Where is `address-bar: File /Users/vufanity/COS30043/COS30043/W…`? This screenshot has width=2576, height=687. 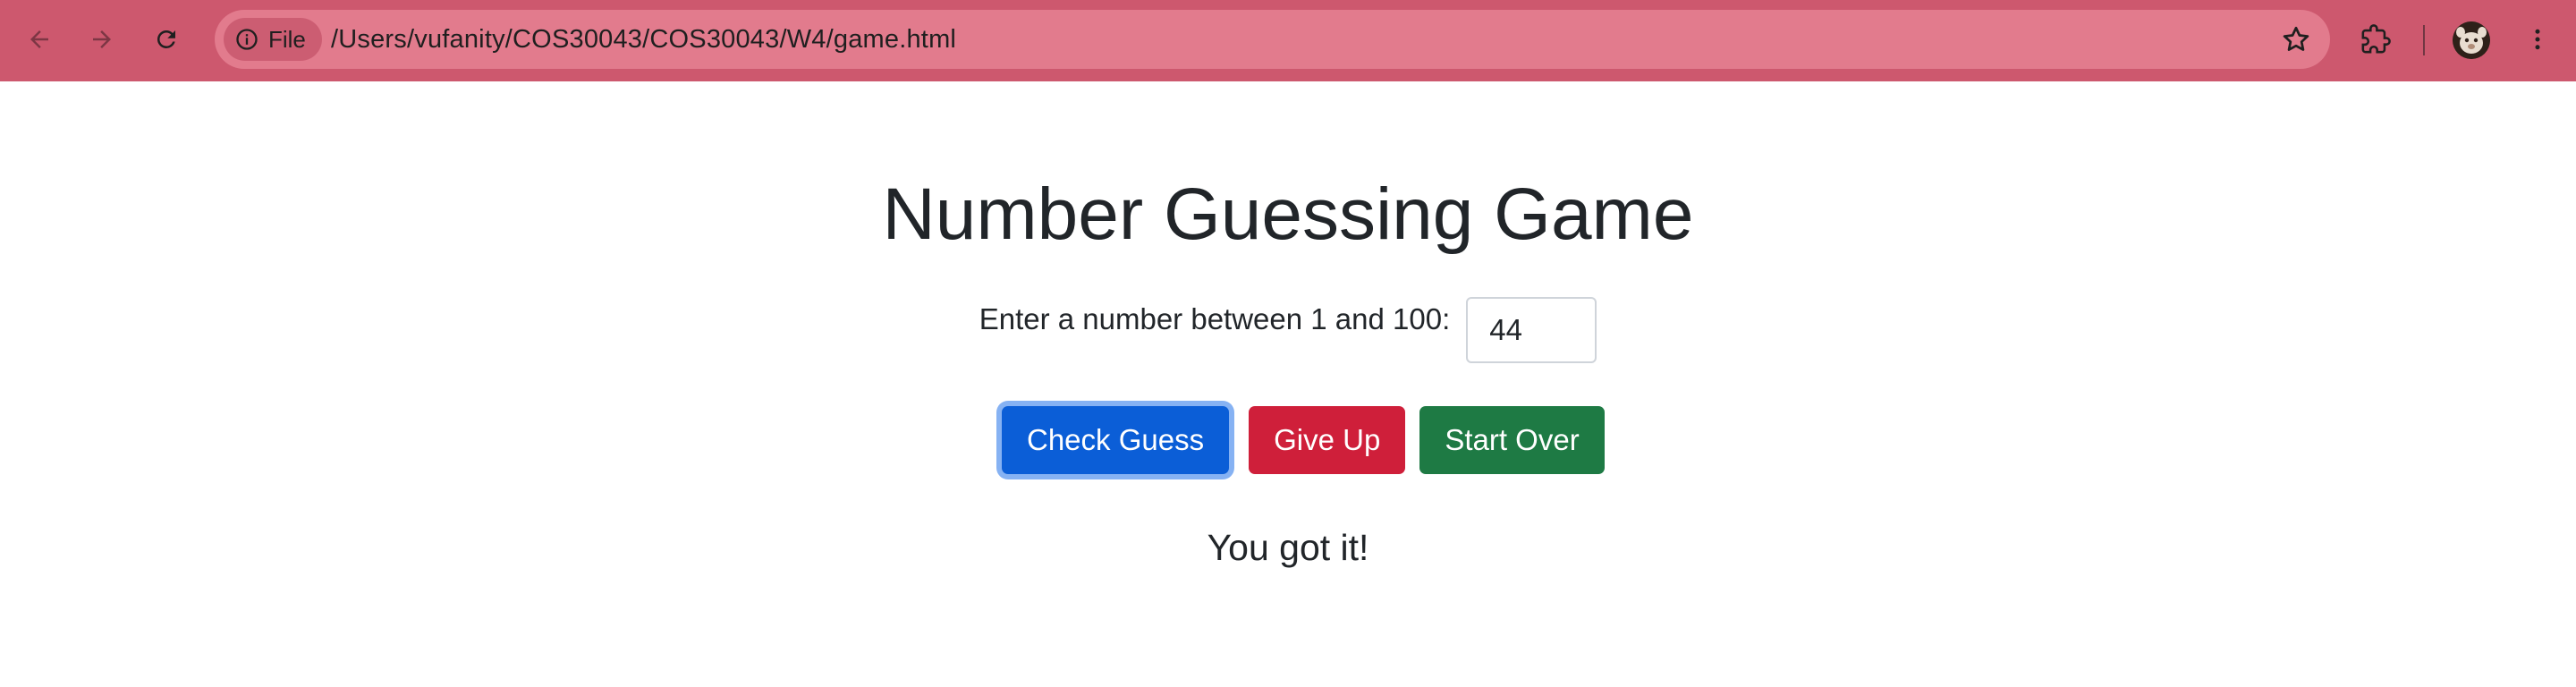
address-bar: File /Users/vufanity/COS30043/COS30043/W… is located at coordinates (1272, 39).